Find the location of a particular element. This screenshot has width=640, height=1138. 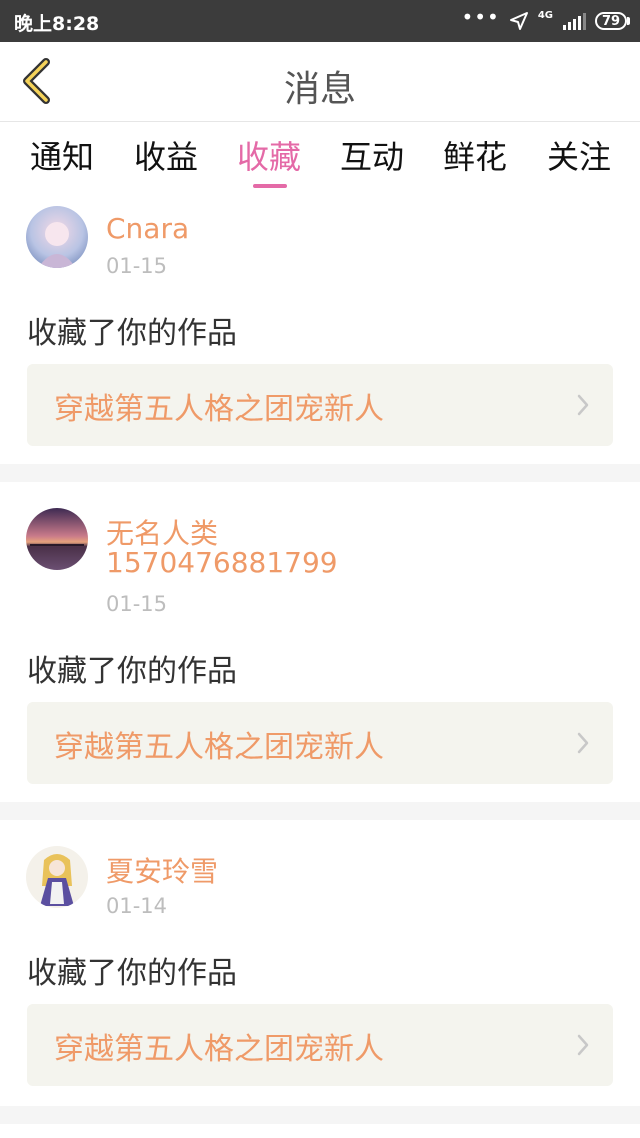

username: Cnara is located at coordinates (147, 228).